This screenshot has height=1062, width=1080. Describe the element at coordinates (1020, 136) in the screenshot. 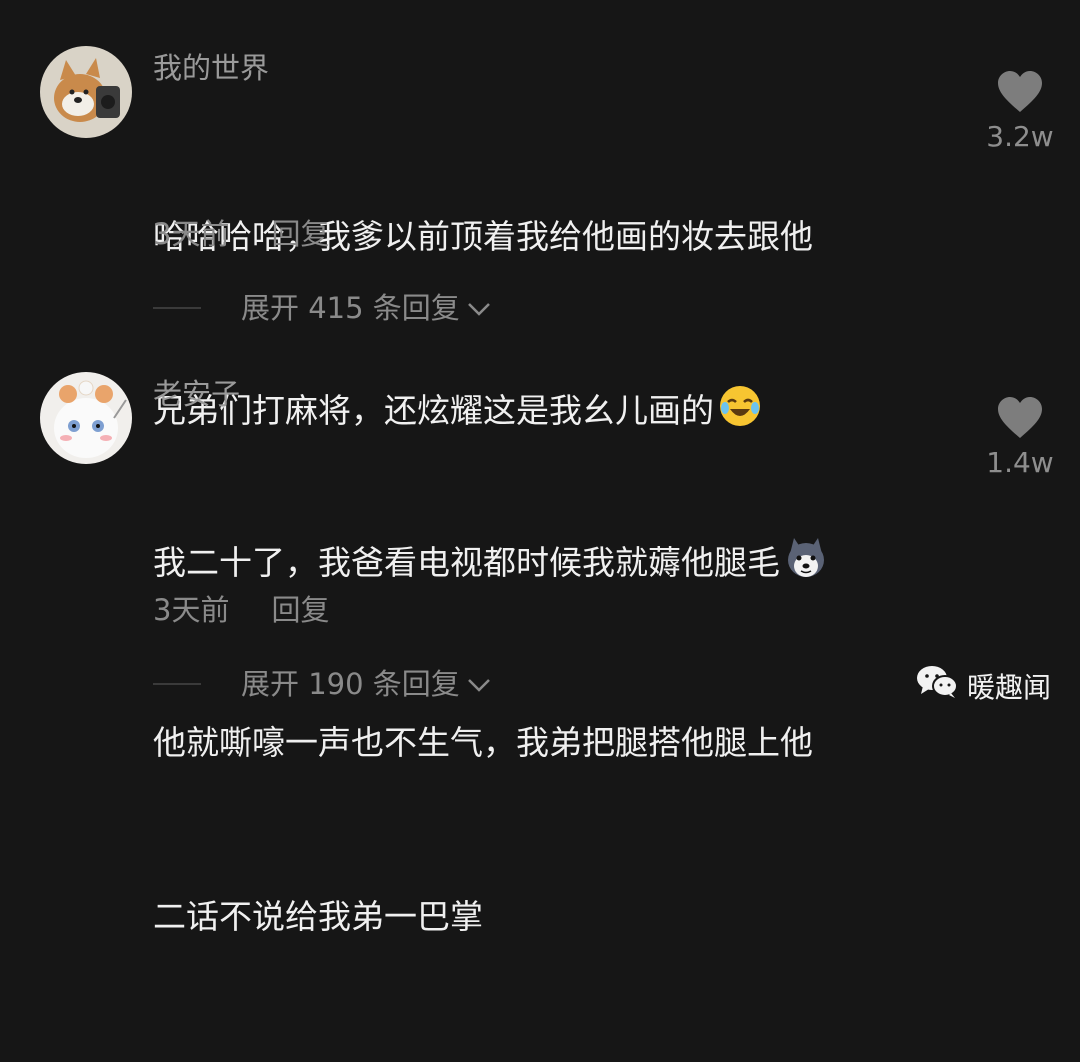

I see `like-count: 3.2w` at that location.